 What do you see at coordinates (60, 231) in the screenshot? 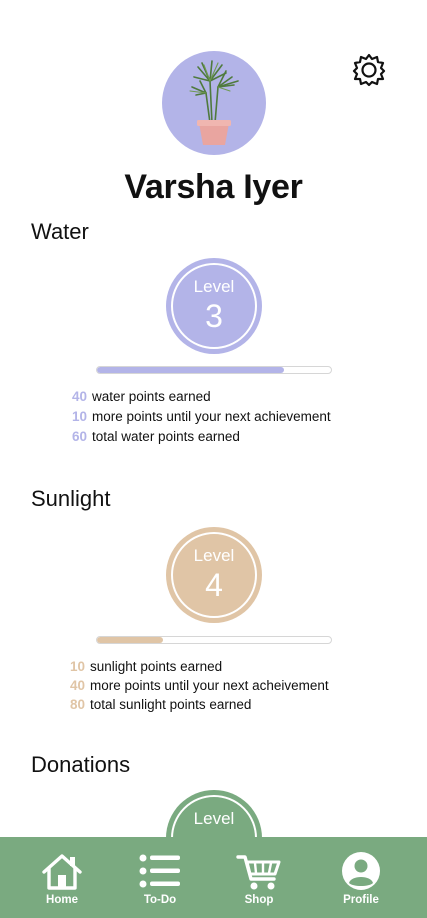
I see `water-section-title: Water` at bounding box center [60, 231].